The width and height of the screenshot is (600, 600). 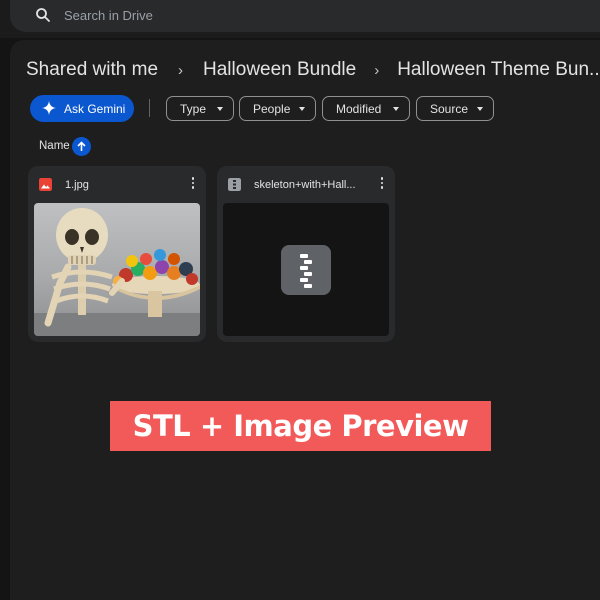 I want to click on ask-gemini-label: Ask Gemini, so click(x=95, y=109).